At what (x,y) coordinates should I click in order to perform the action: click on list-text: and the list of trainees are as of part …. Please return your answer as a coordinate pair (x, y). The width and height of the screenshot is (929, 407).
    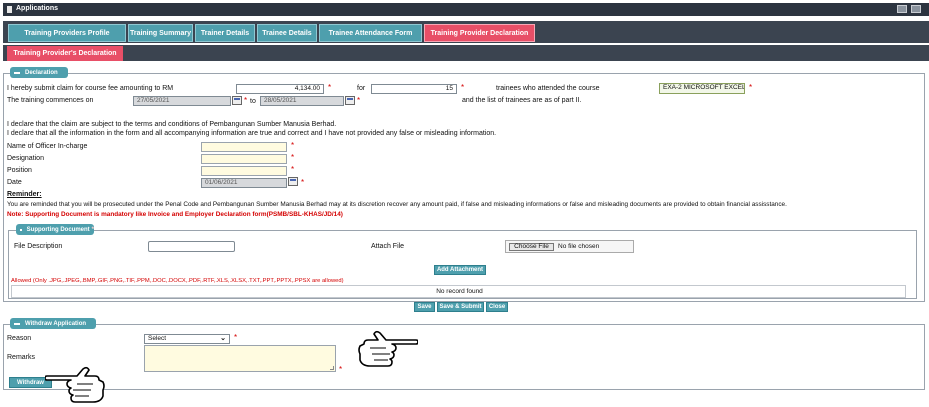
    Looking at the image, I should click on (522, 100).